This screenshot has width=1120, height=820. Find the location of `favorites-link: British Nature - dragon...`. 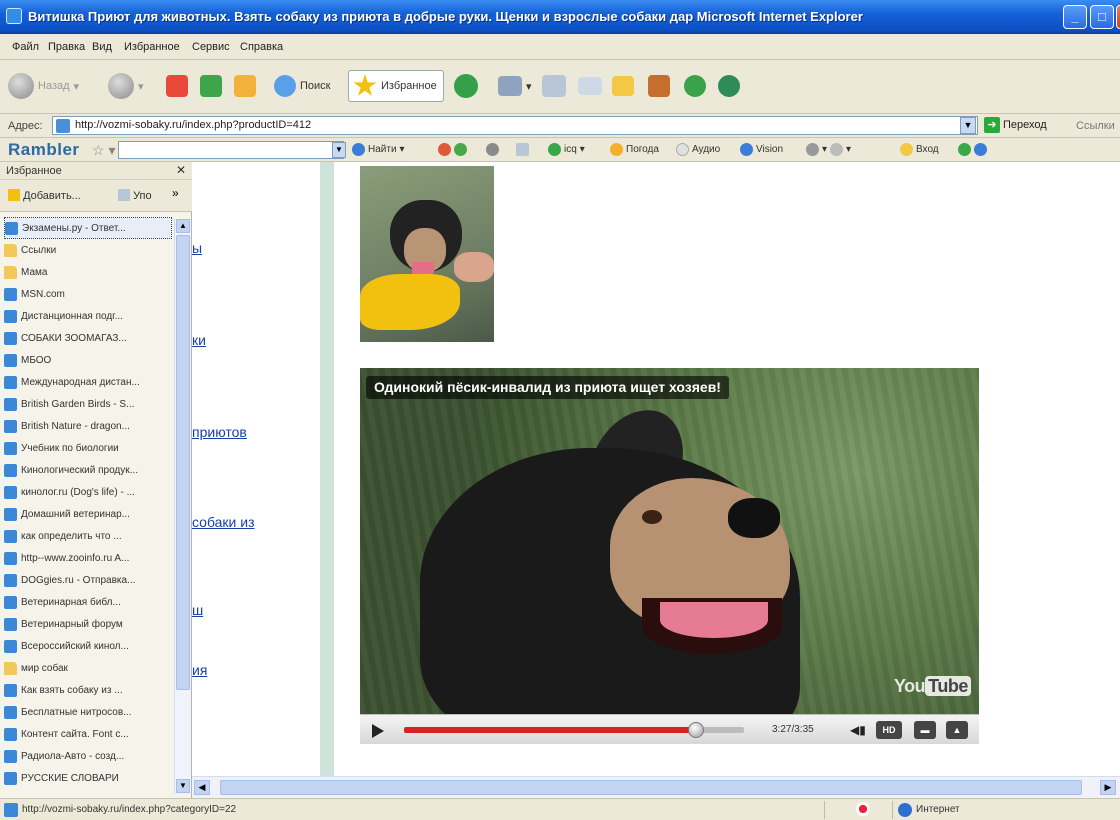

favorites-link: British Nature - dragon... is located at coordinates (88, 426).